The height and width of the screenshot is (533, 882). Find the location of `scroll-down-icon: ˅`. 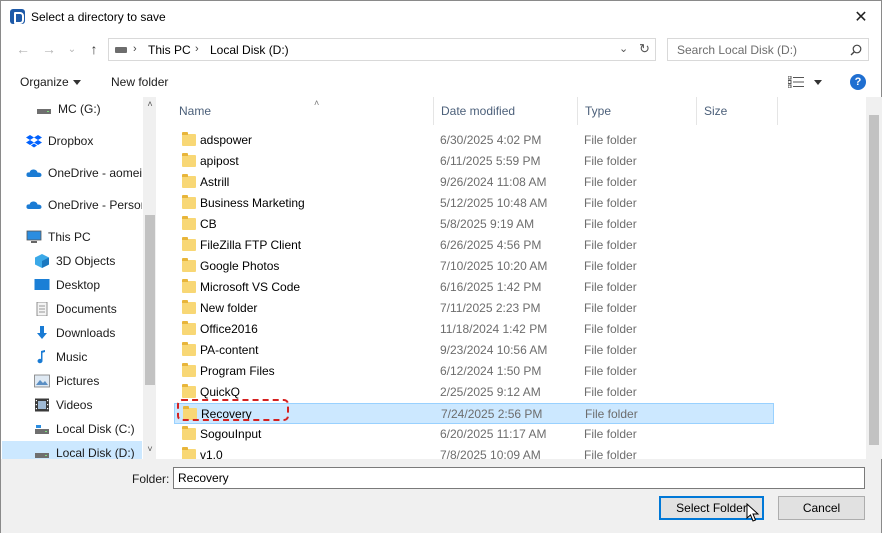

scroll-down-icon: ˅ is located at coordinates (150, 449).